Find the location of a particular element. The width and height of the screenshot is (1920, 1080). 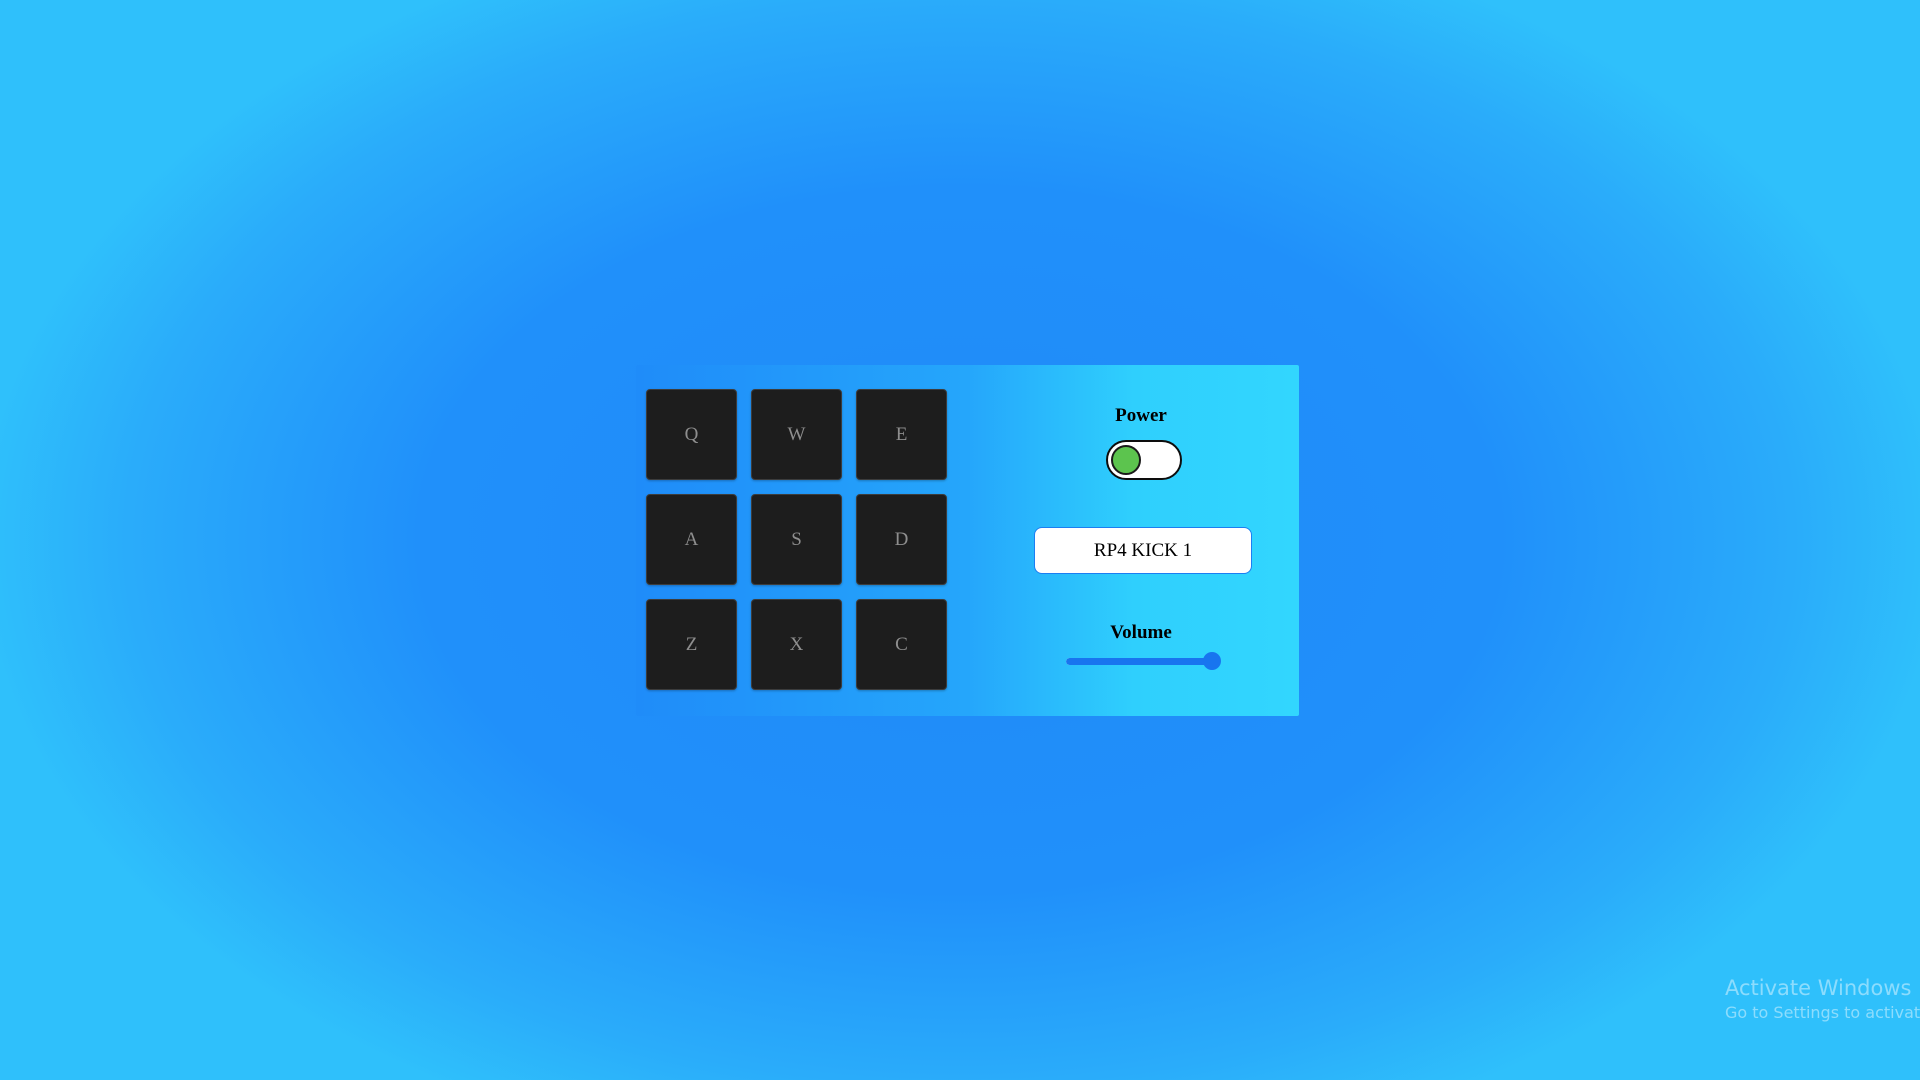

power-toggle-knob is located at coordinates (1126, 460).